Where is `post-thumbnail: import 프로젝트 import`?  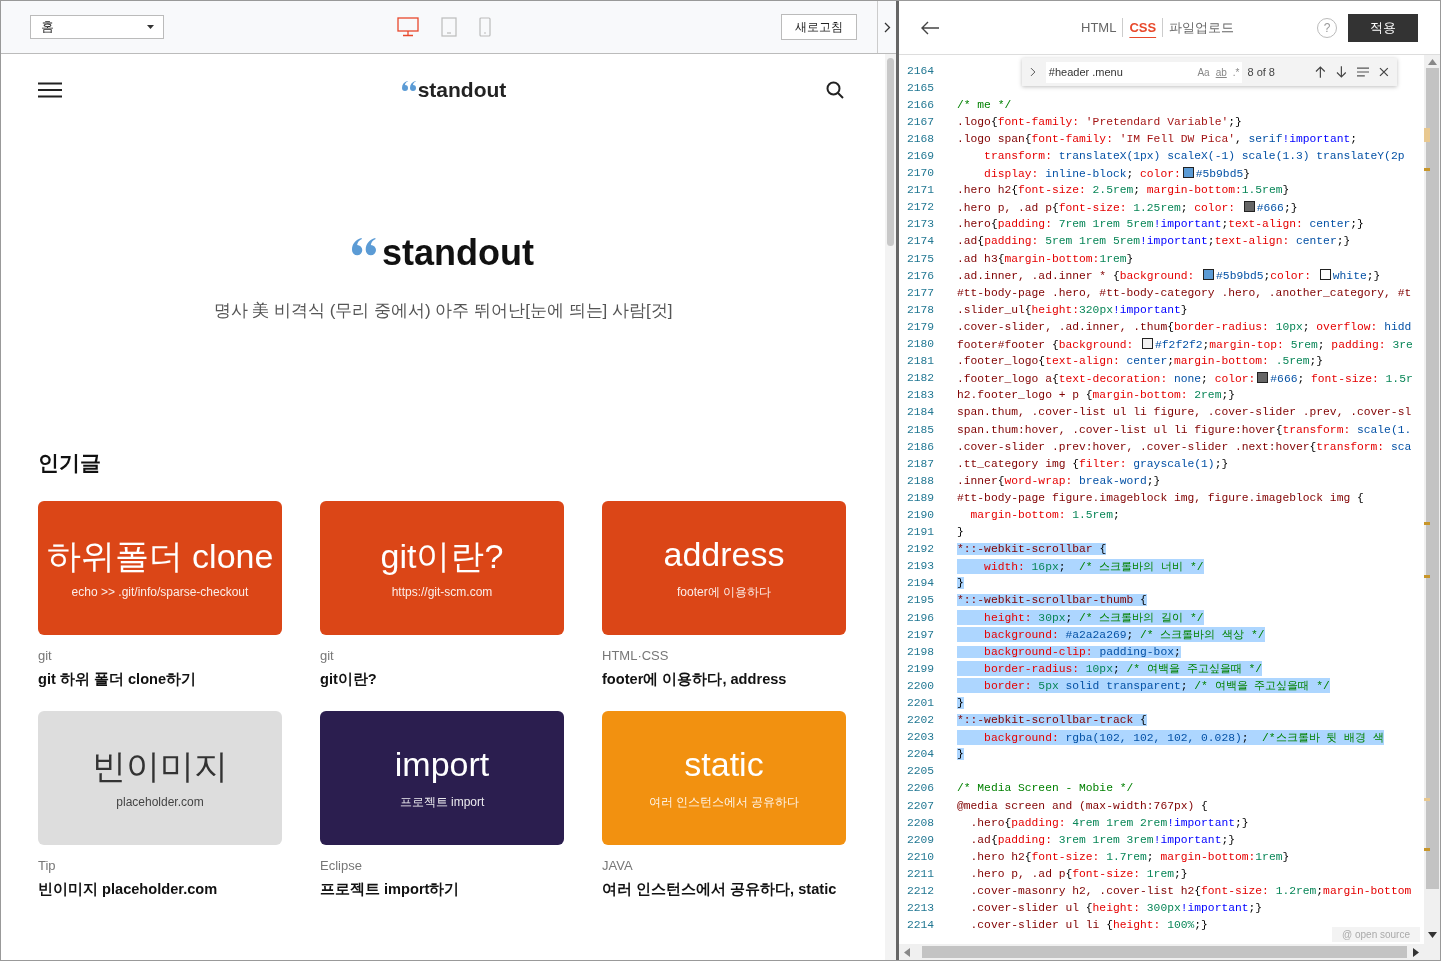 post-thumbnail: import 프로젝트 import is located at coordinates (442, 778).